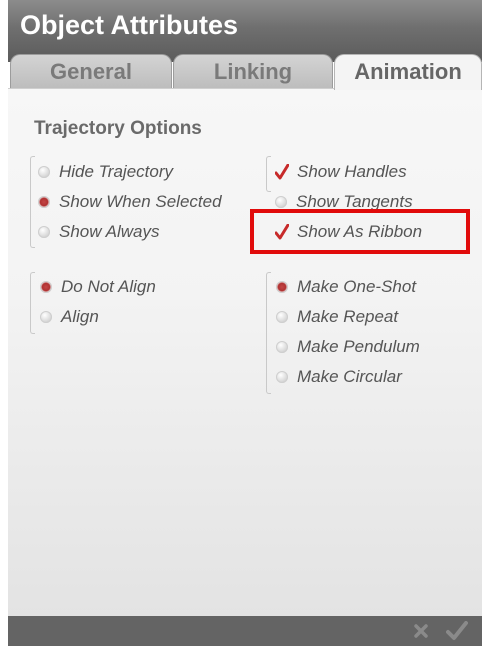 The image size is (482, 646). I want to click on option-label: Show Always, so click(109, 231).